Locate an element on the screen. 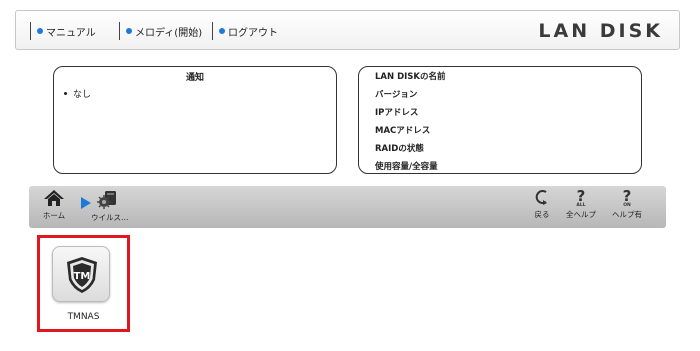  notice-item: なし is located at coordinates (200, 93).